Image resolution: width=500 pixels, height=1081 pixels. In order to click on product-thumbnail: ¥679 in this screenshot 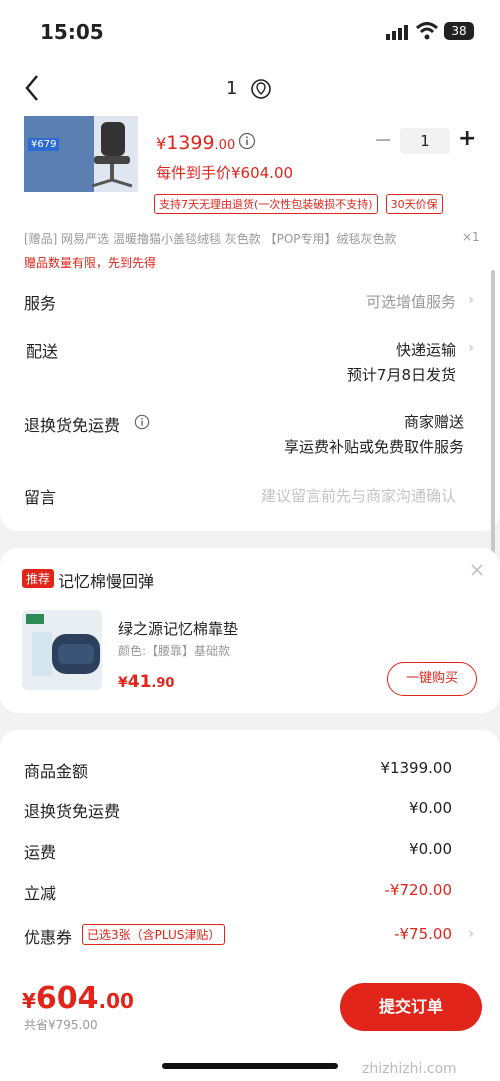, I will do `click(81, 154)`.